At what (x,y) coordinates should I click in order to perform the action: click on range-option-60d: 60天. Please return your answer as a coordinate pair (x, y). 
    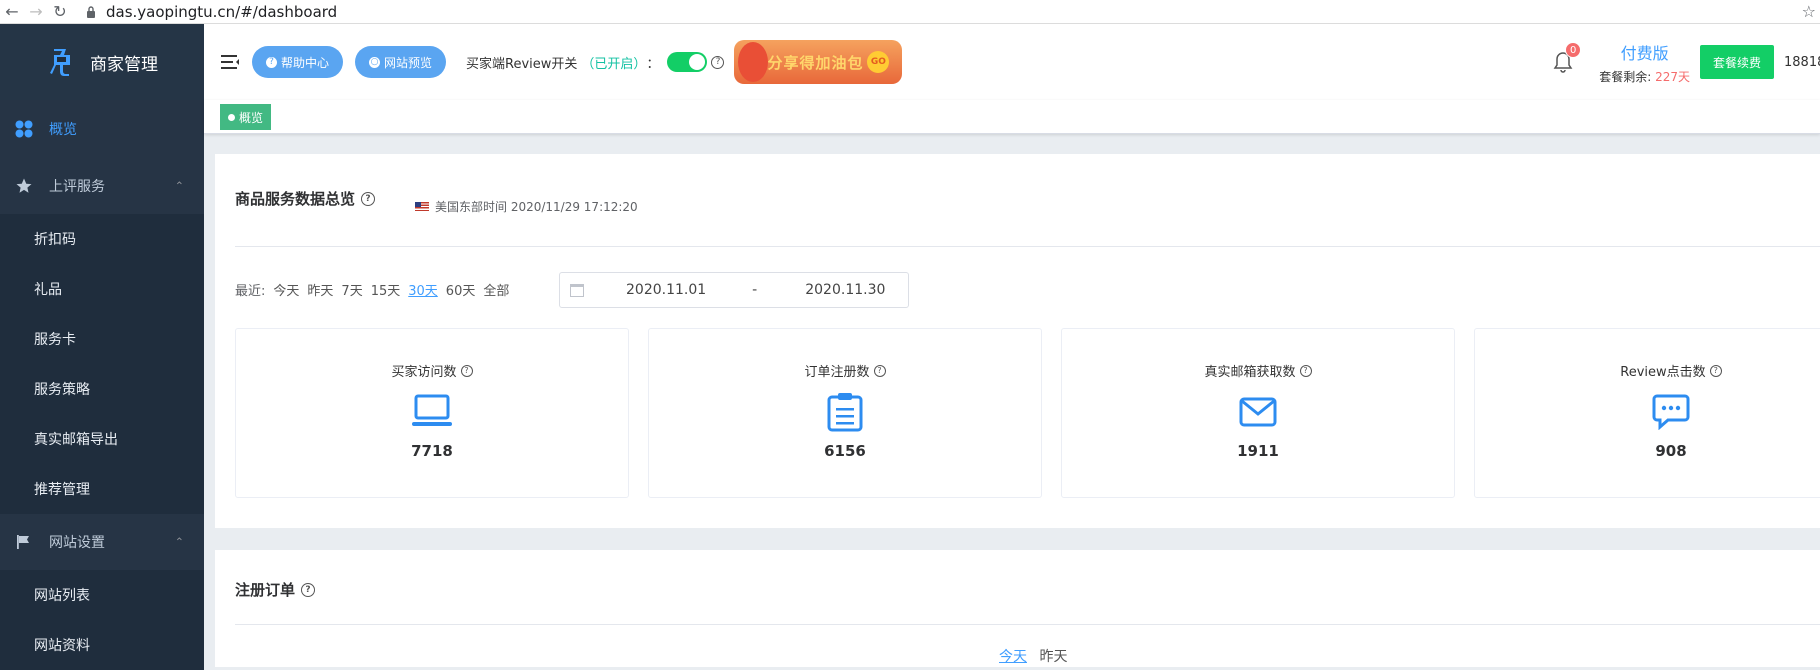
    Looking at the image, I should click on (461, 289).